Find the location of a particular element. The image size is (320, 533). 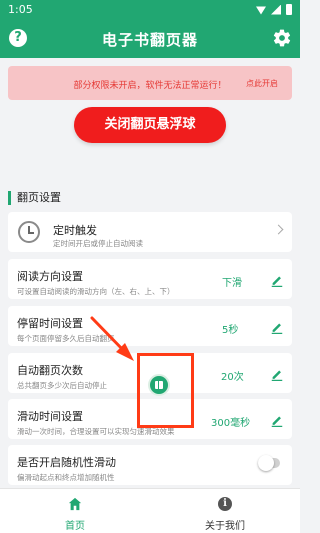

nav-label: 关于我们 is located at coordinates (225, 526).